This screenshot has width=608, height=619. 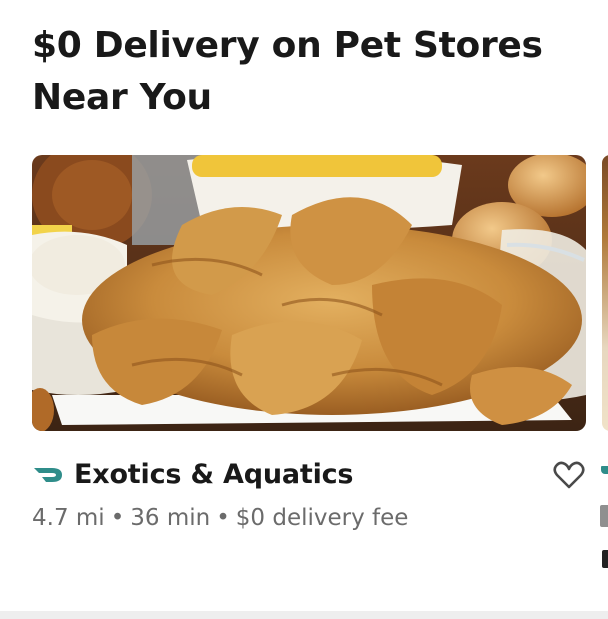 I want to click on section-title: $0 Delivery on Pet Stores Near You, so click(x=287, y=71).